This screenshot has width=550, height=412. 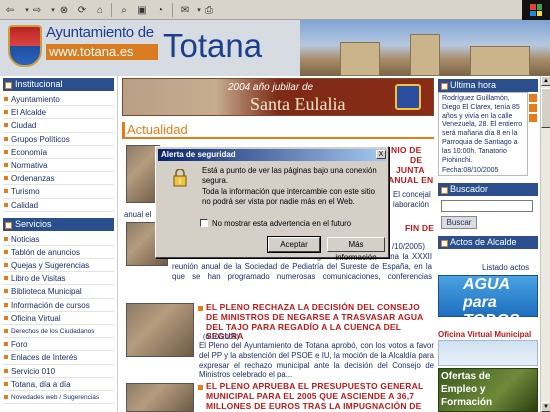 I want to click on oficina-virtual-link: Oficina Virtual Municipal, so click(x=484, y=334).